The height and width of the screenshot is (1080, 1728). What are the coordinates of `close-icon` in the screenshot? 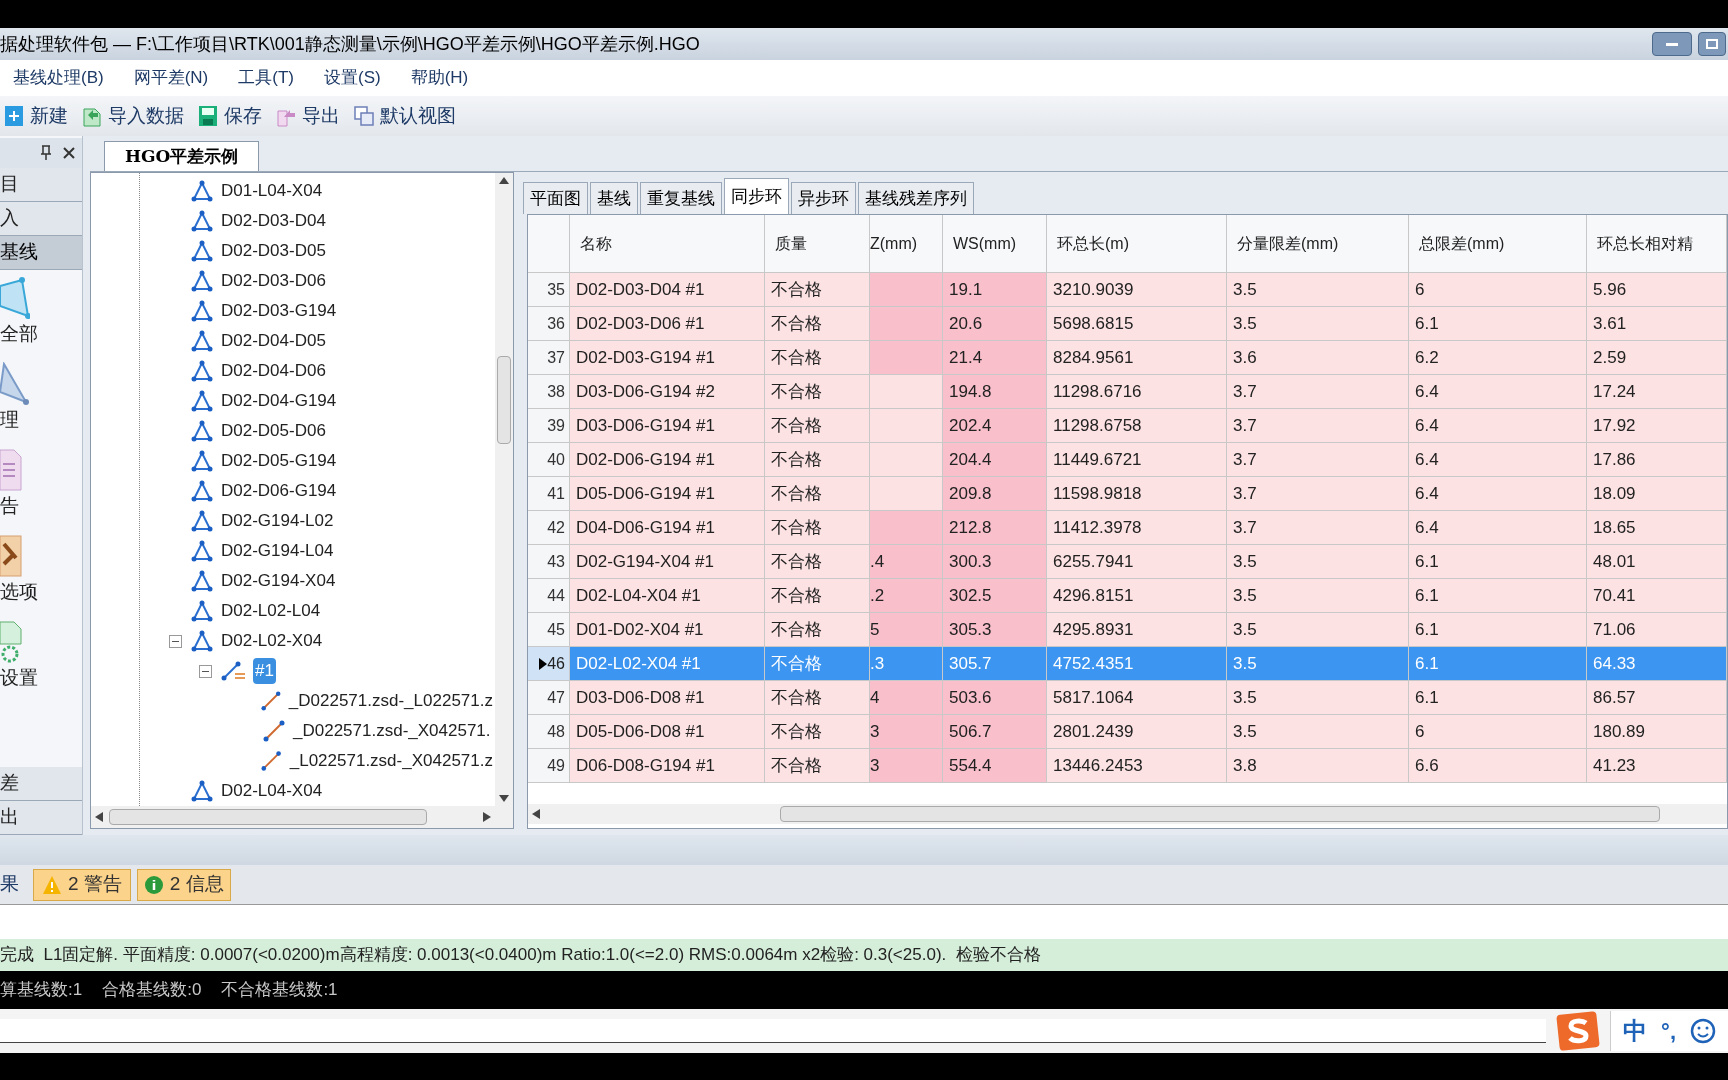 It's located at (69, 153).